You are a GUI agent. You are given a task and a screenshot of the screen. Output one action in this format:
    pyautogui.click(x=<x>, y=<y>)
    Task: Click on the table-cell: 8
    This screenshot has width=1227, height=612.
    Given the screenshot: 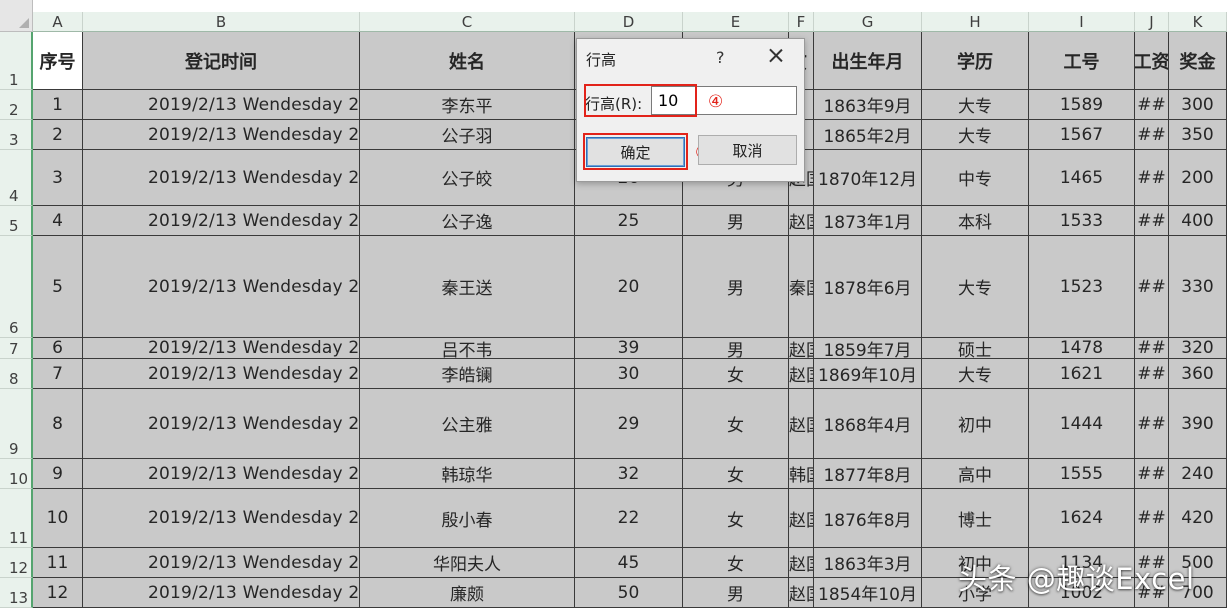 What is the action you would take?
    pyautogui.click(x=58, y=424)
    